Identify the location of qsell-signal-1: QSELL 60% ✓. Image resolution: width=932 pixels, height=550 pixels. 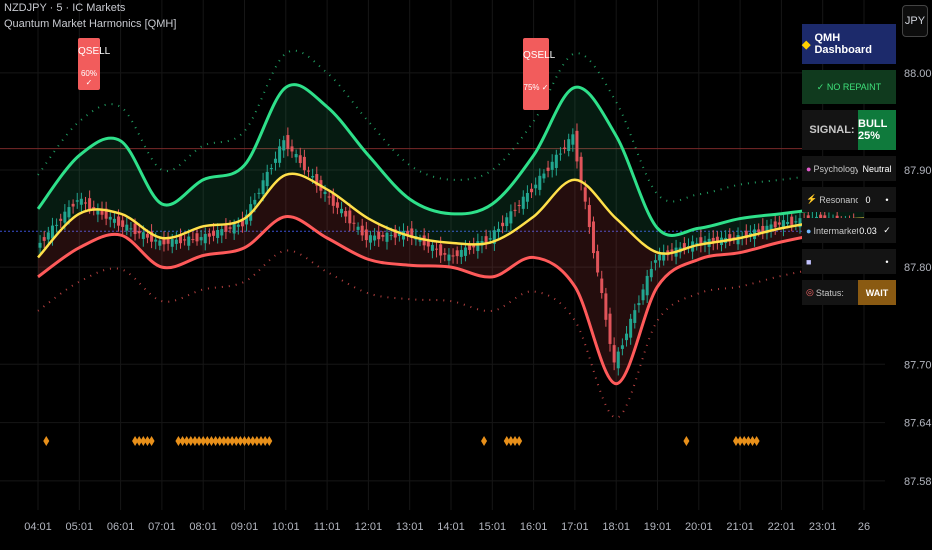
(94, 64).